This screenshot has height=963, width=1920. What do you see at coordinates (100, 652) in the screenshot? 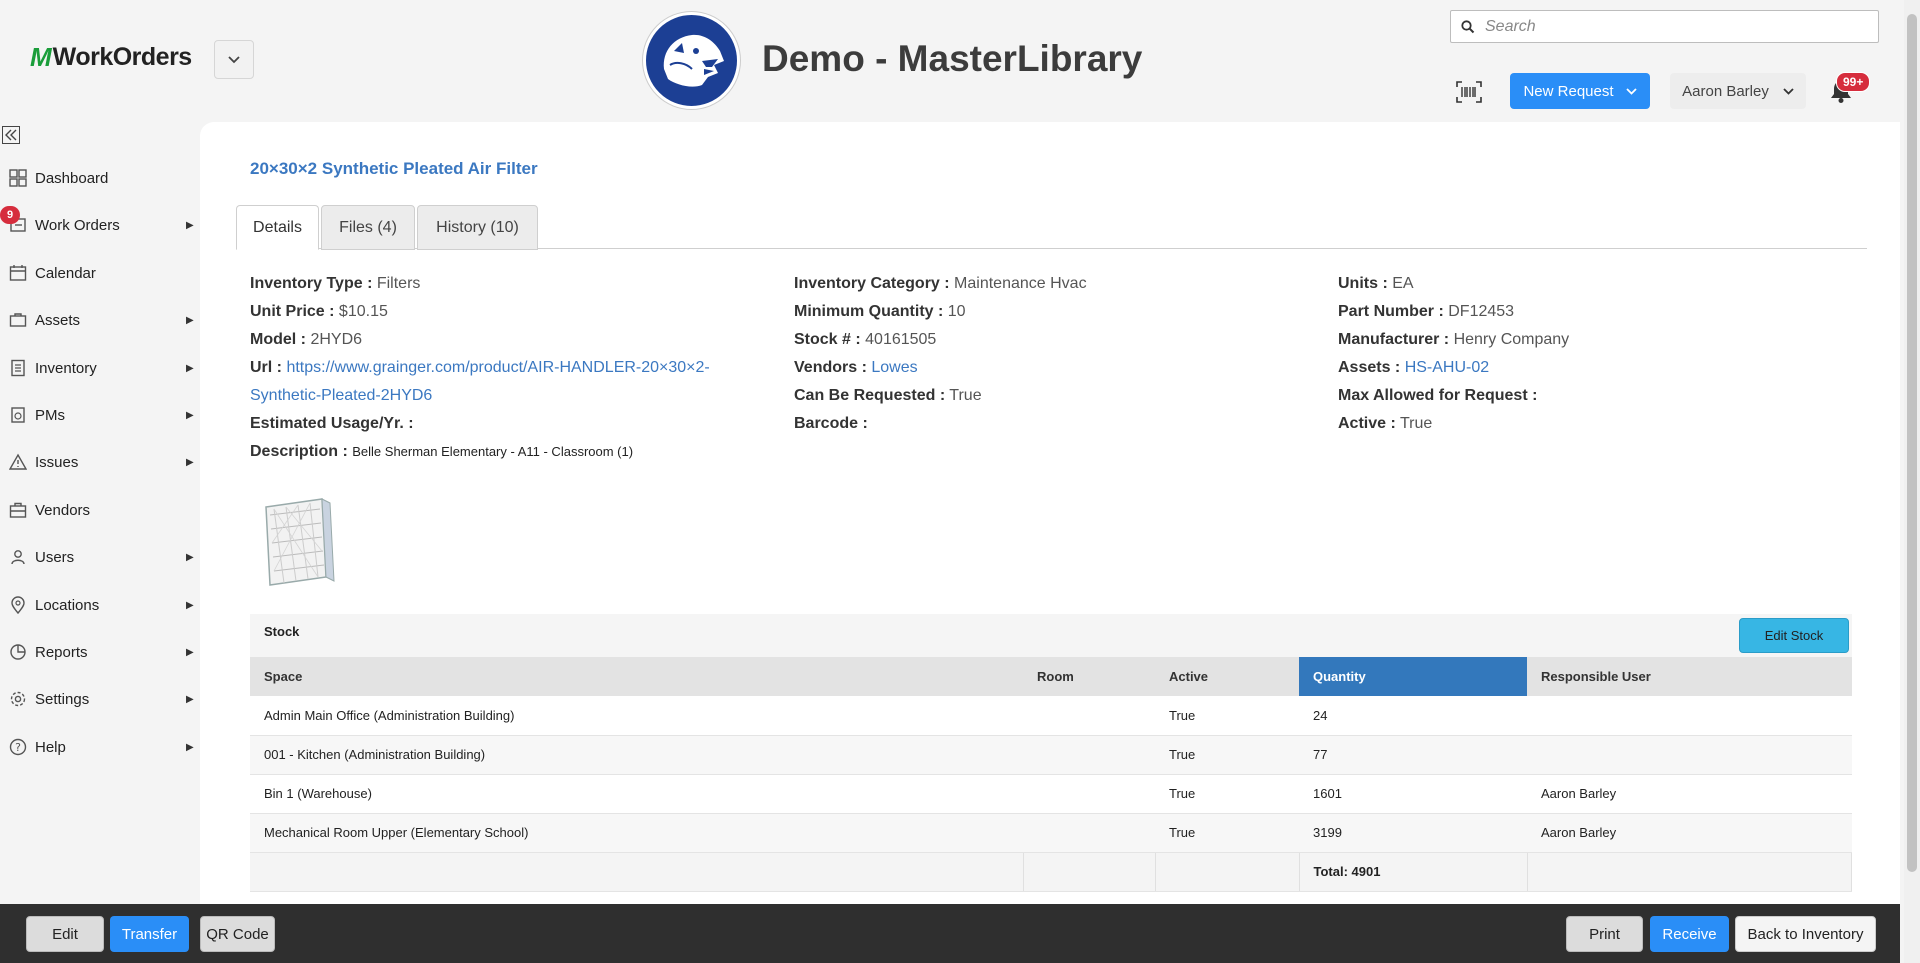
I see `sidebar-item-reports: Reports ▶` at bounding box center [100, 652].